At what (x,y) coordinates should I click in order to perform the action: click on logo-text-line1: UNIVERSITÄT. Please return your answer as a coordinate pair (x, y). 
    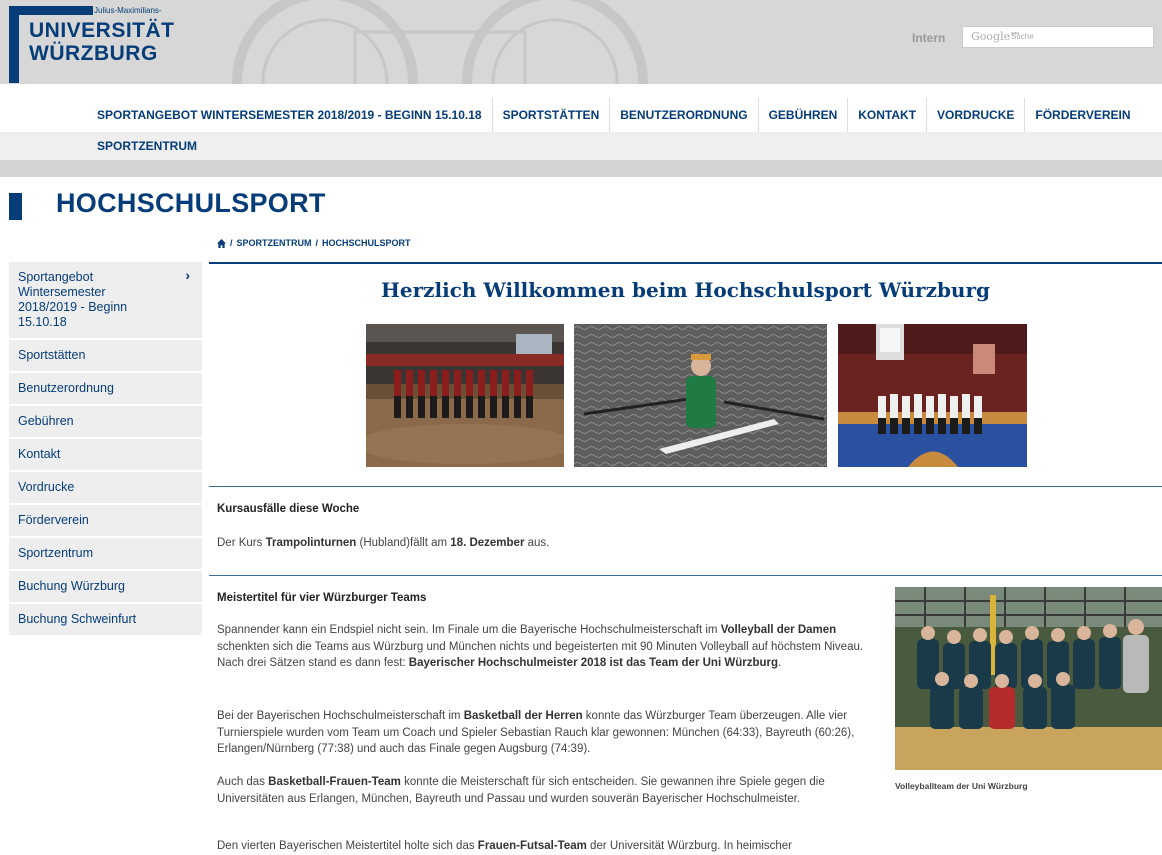
    Looking at the image, I should click on (102, 30).